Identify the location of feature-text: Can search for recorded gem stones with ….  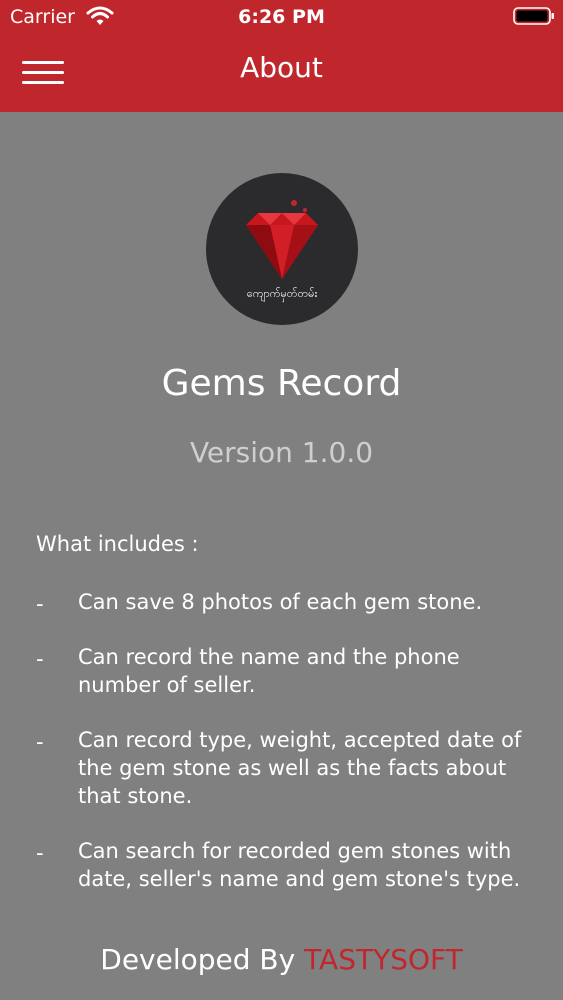
(299, 865).